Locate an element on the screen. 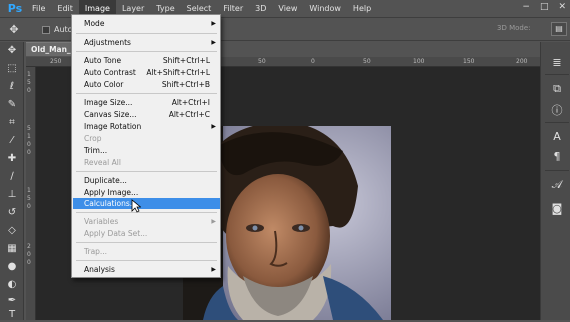 The image size is (570, 322). history-brush-tool-icon: ↺ is located at coordinates (12, 213).